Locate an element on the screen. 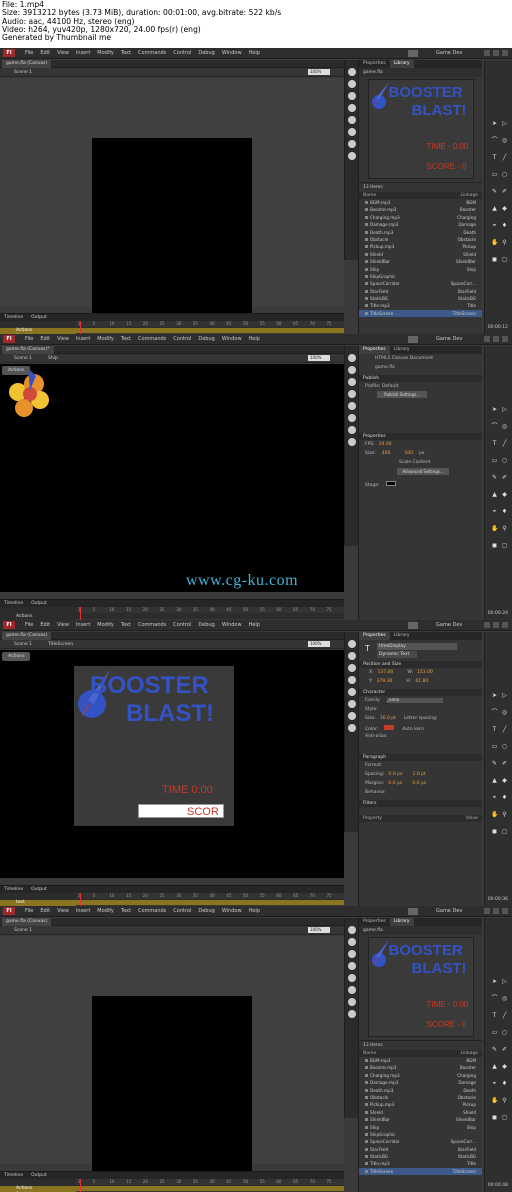 This screenshot has width=512, height=1192. time-display-text: TIME 0:00 is located at coordinates (187, 790).